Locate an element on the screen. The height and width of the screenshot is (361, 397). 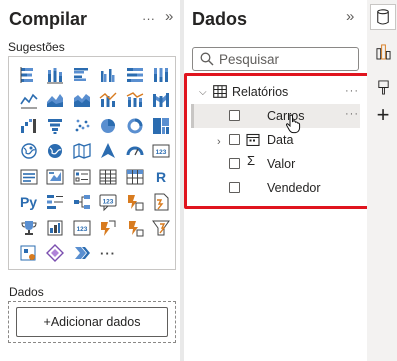
stacked-bar-icon is located at coordinates (28, 74).